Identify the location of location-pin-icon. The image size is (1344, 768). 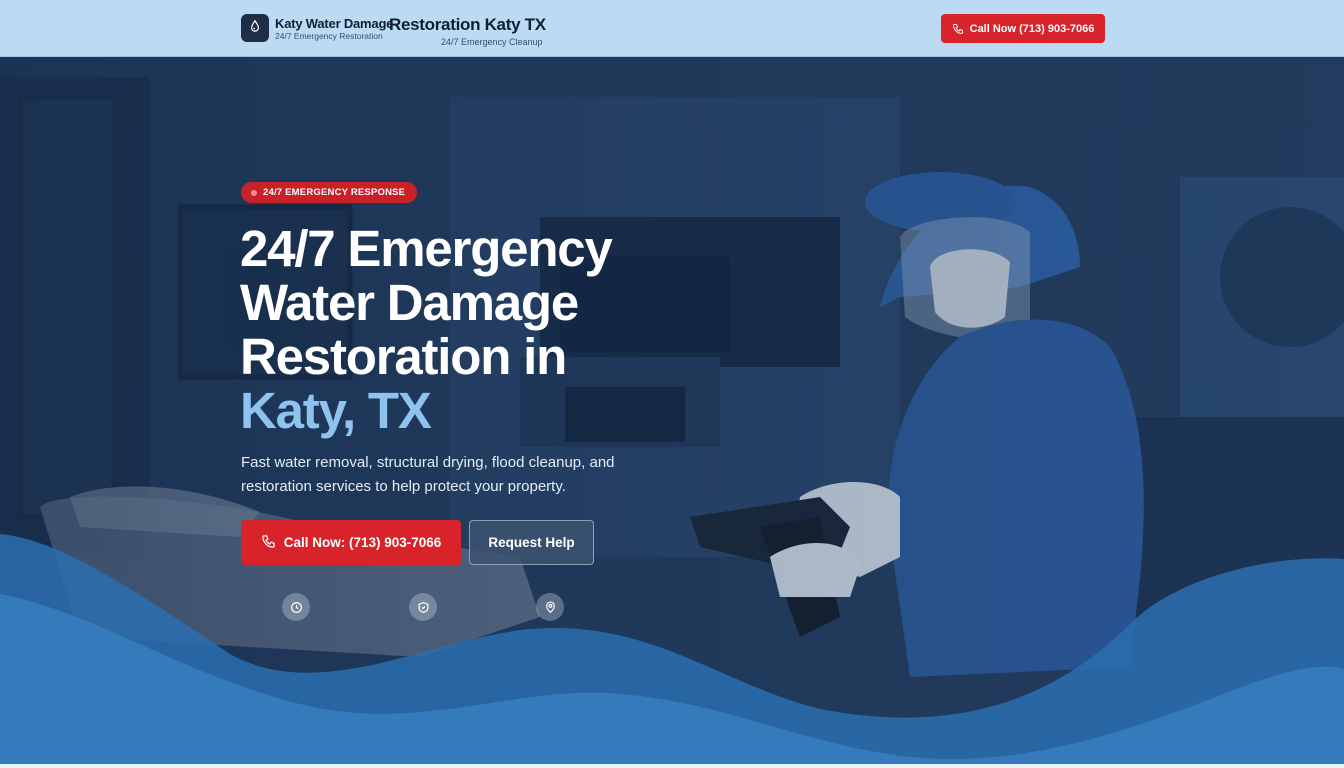
(550, 607).